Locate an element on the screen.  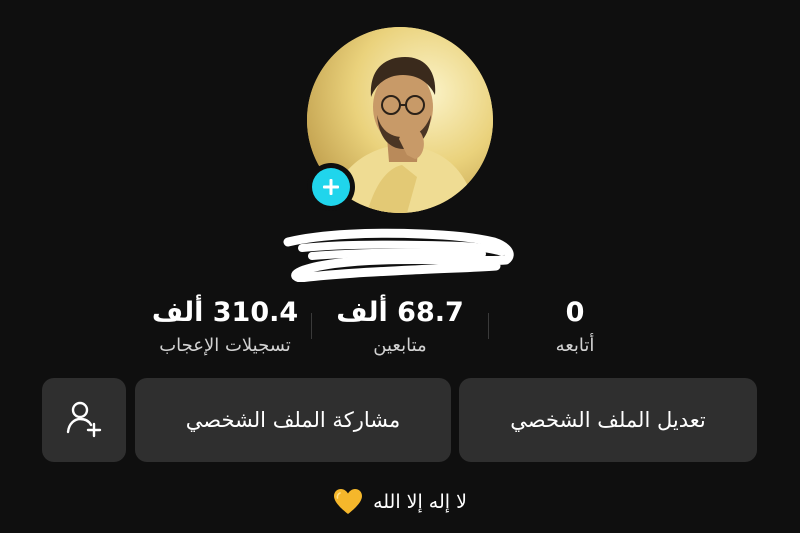
bio-text: لا إله إلا الله is located at coordinates (420, 502).